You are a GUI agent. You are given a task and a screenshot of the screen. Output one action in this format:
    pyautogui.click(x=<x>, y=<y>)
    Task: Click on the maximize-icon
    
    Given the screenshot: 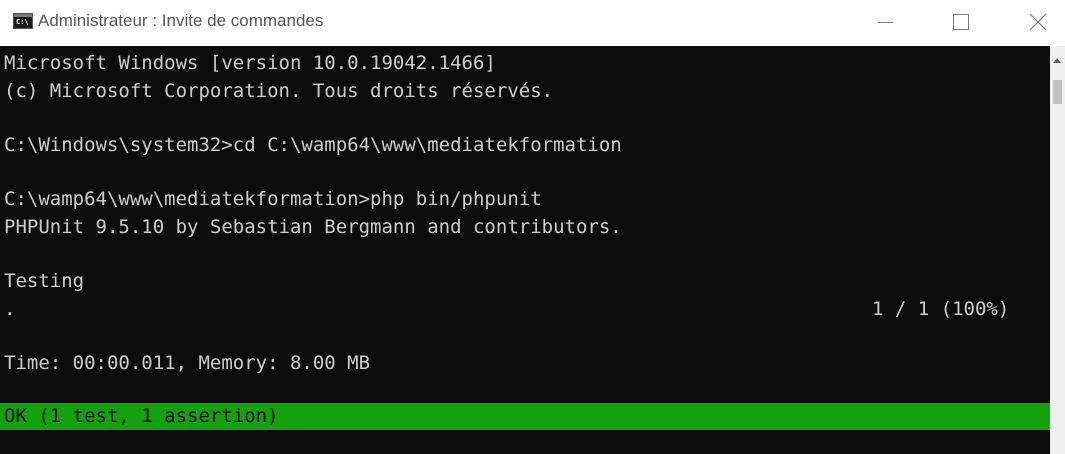 What is the action you would take?
    pyautogui.click(x=961, y=22)
    